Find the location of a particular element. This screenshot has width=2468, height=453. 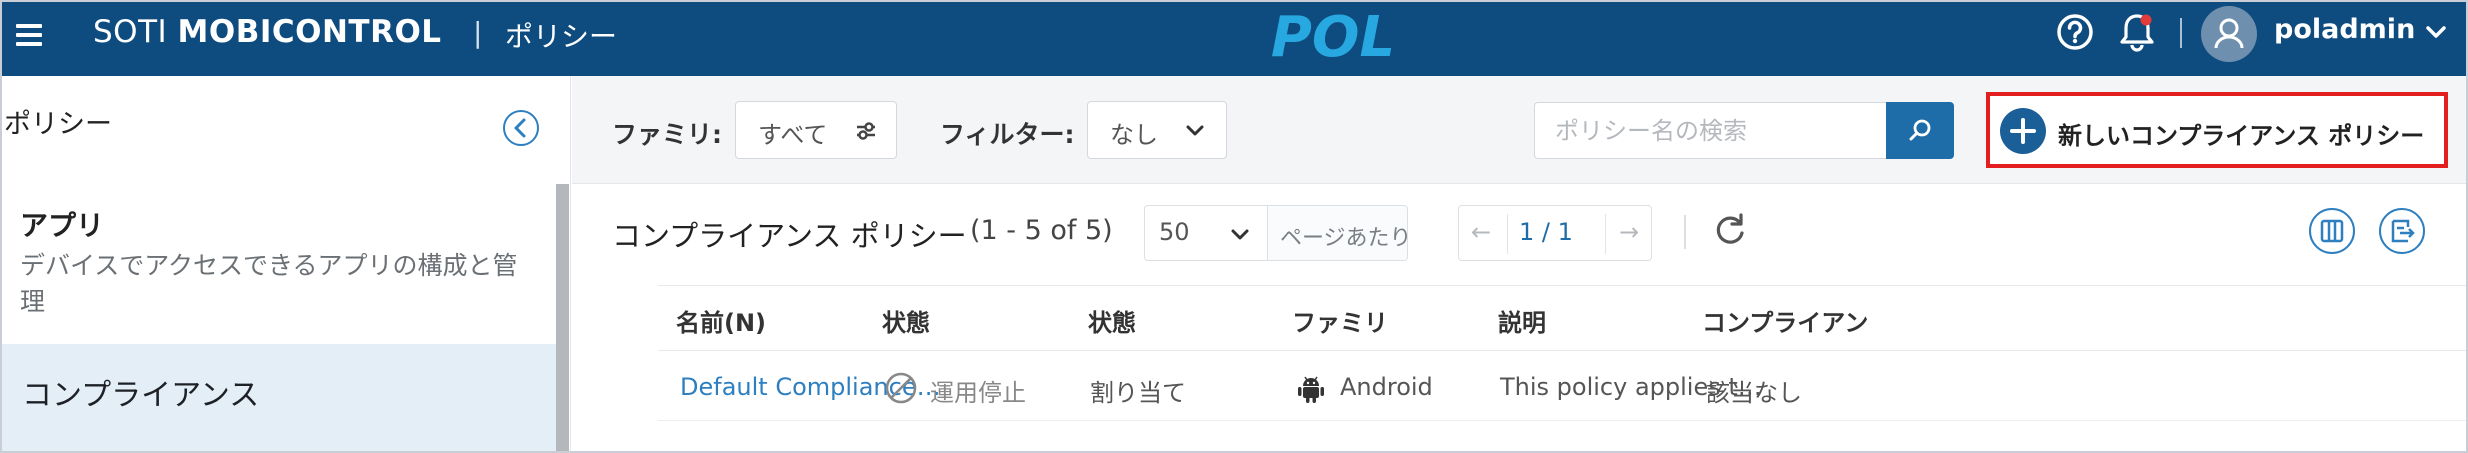

list-count: (1 - 5 of 5) is located at coordinates (1041, 230).